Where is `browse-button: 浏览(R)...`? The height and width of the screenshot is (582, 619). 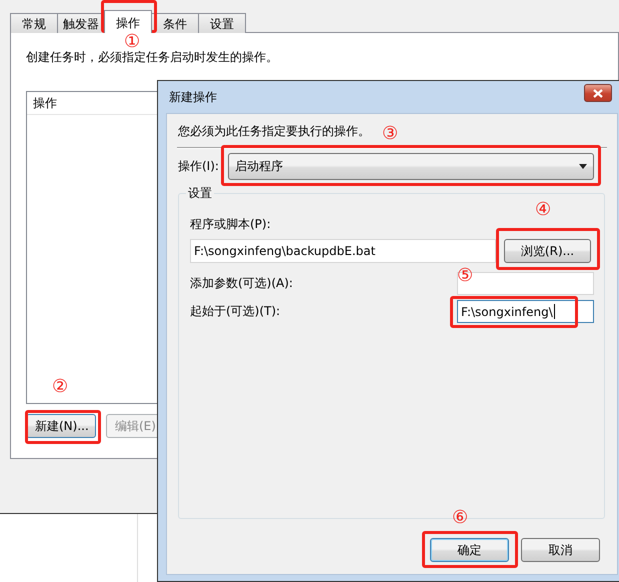
browse-button: 浏览(R)... is located at coordinates (547, 251).